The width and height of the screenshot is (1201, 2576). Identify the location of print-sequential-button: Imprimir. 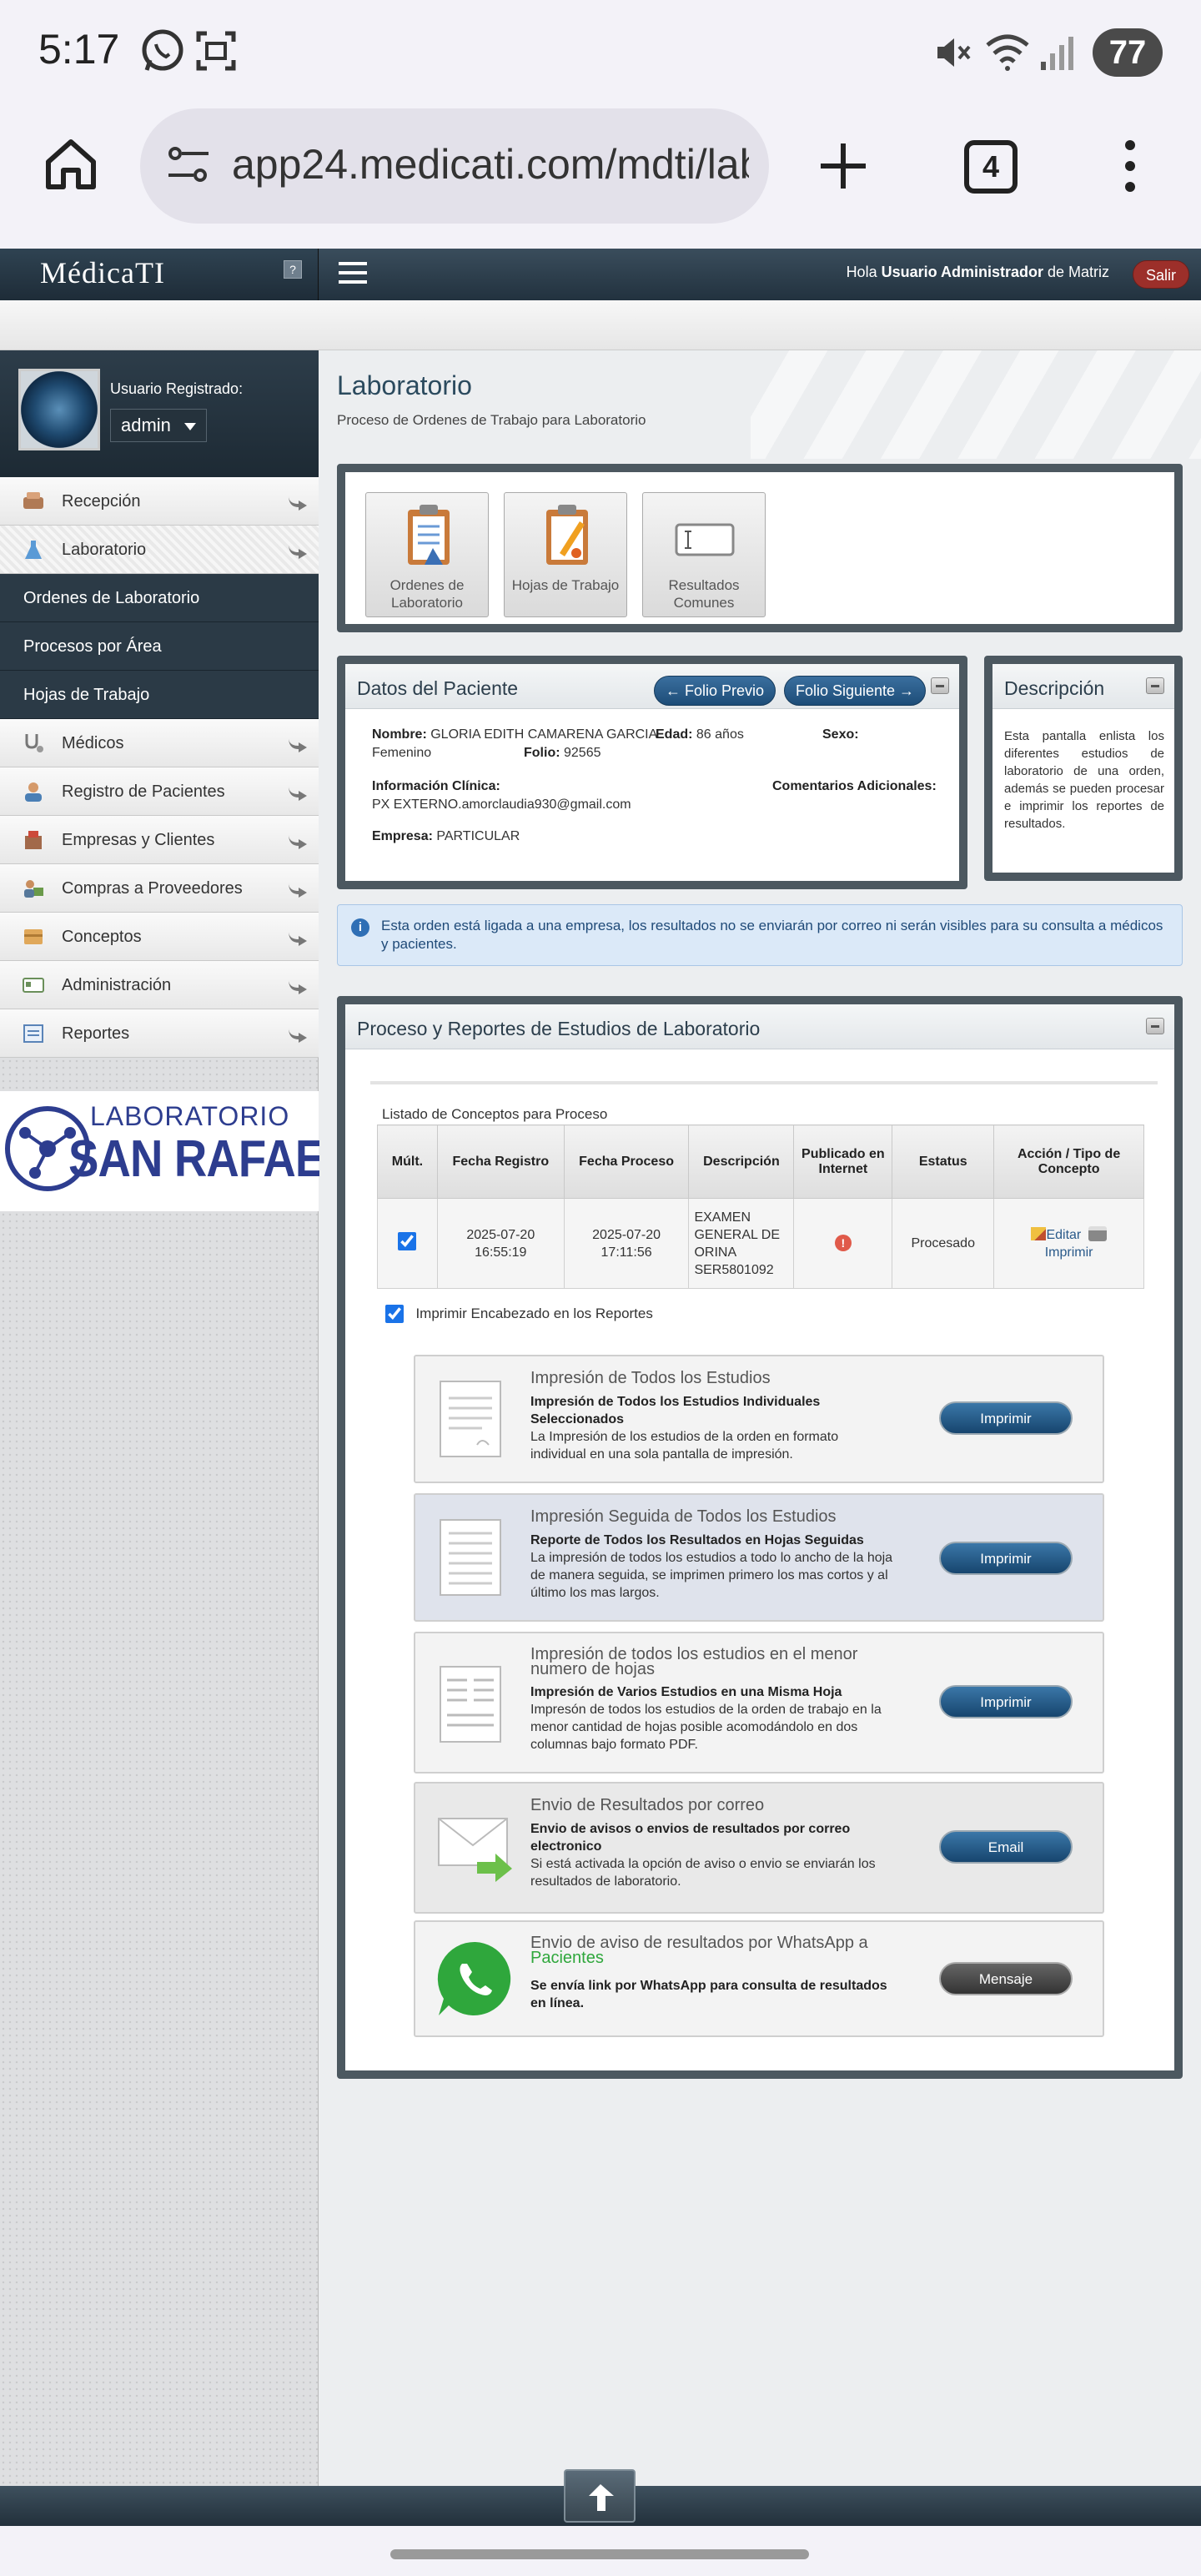
(1006, 1558).